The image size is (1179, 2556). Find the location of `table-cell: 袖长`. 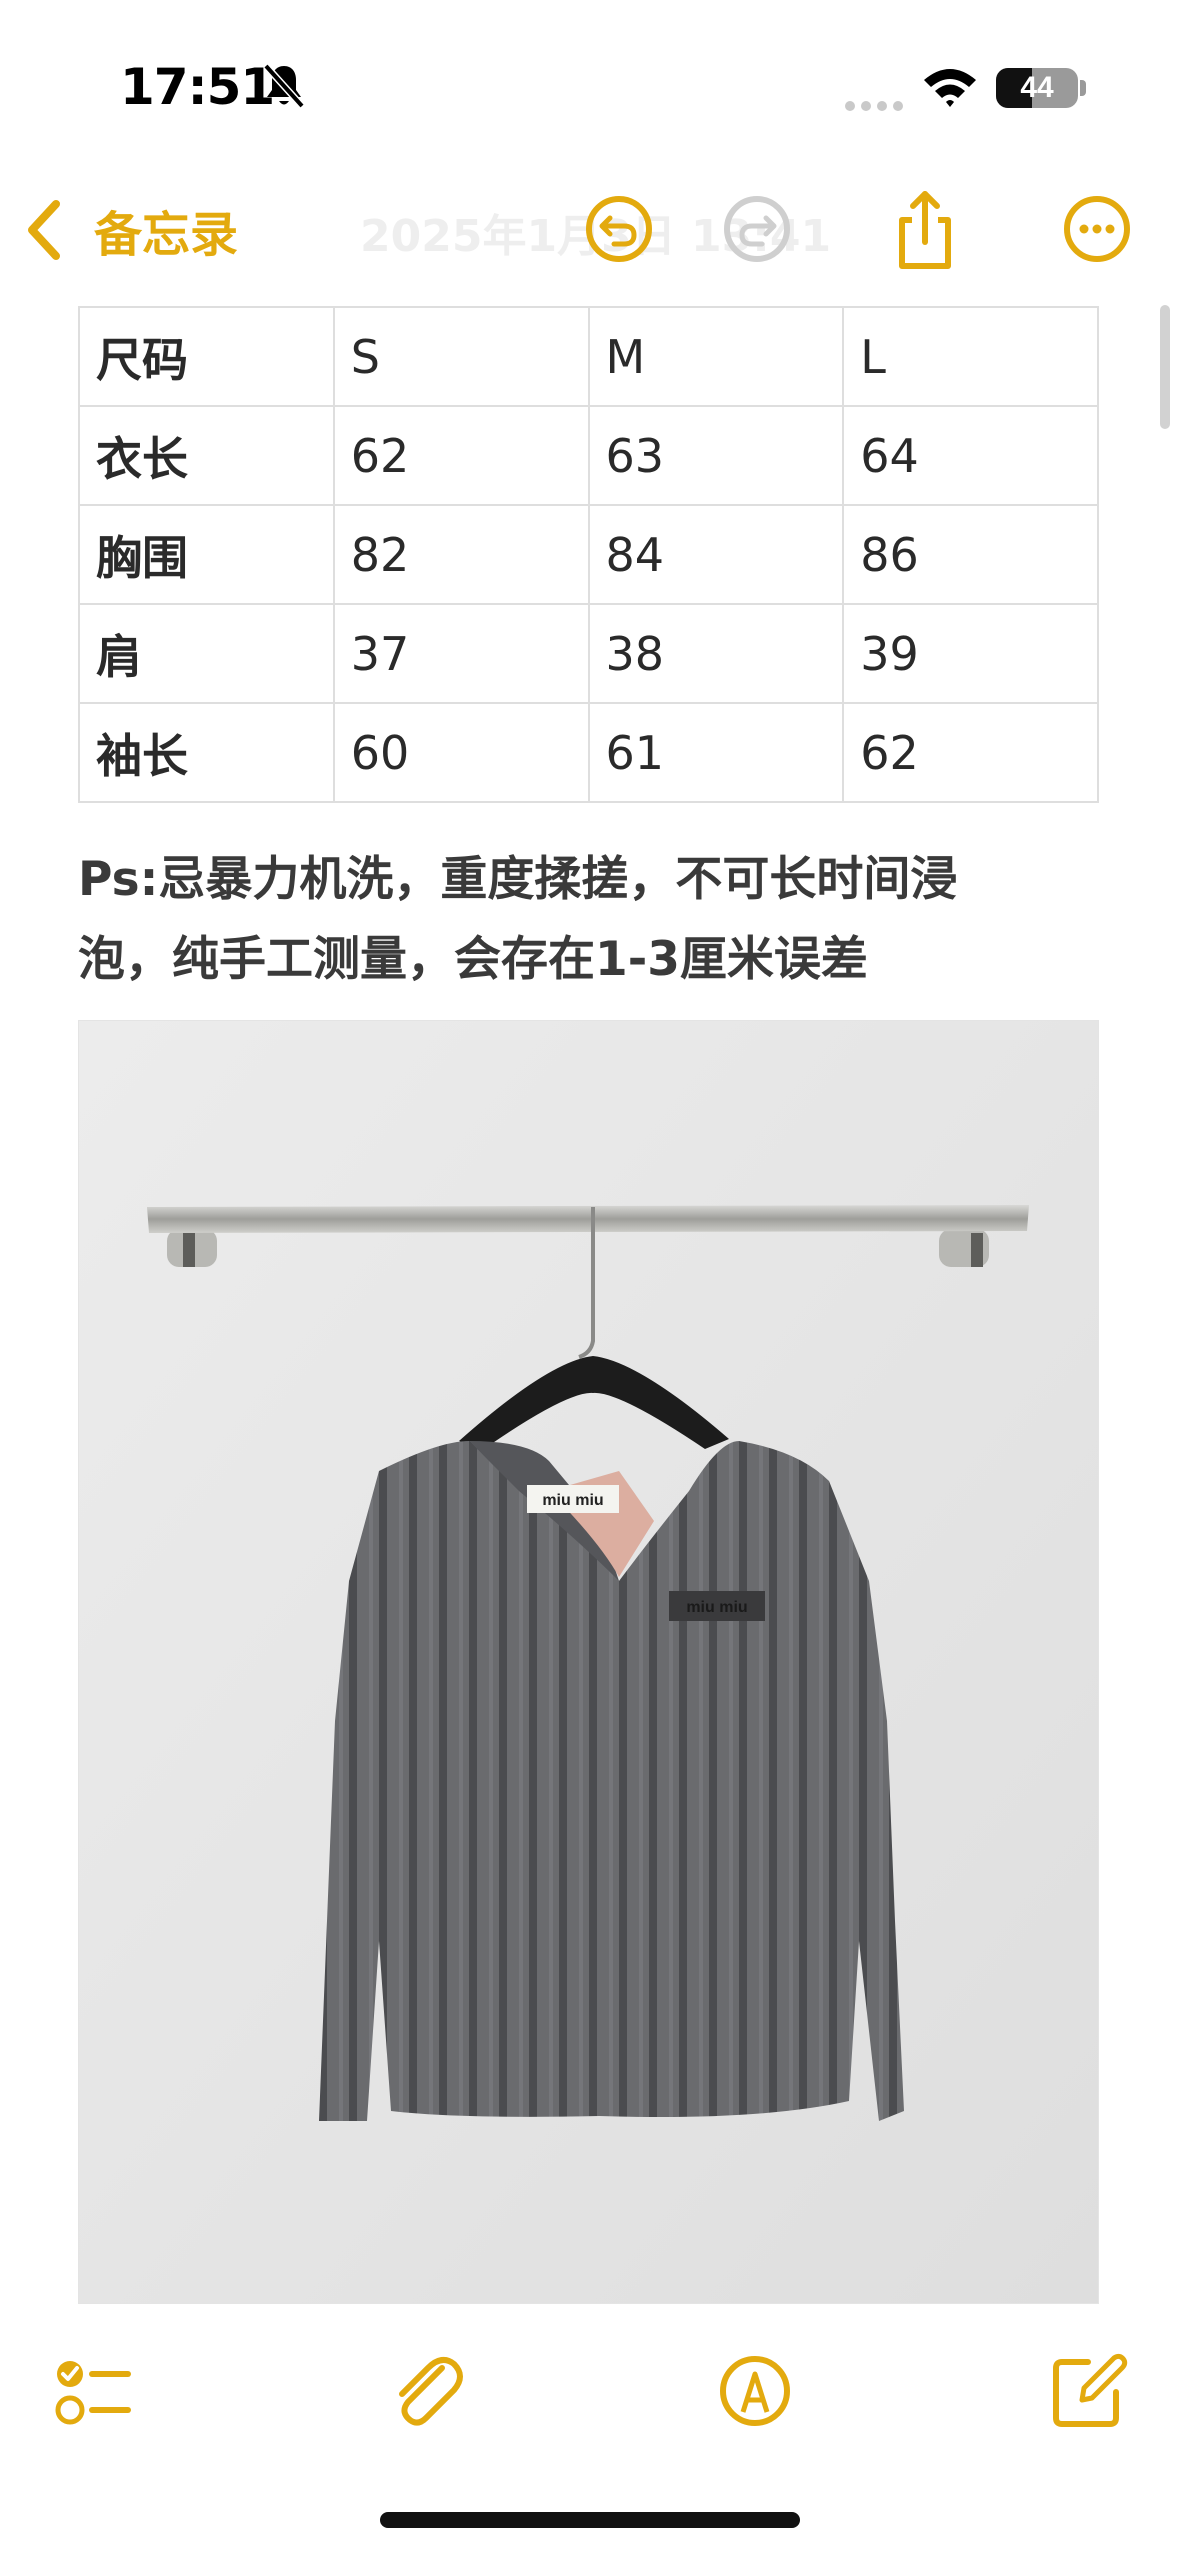

table-cell: 袖长 is located at coordinates (206, 752).